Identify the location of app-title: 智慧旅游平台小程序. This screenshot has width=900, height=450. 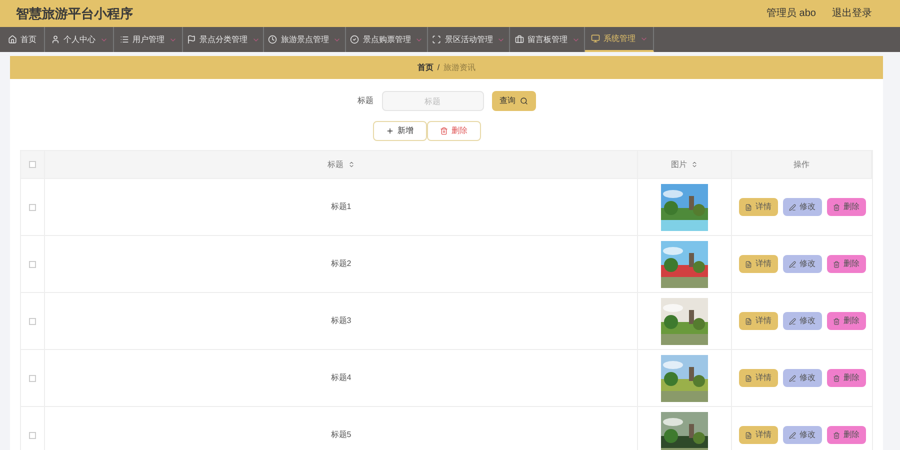
(74, 13).